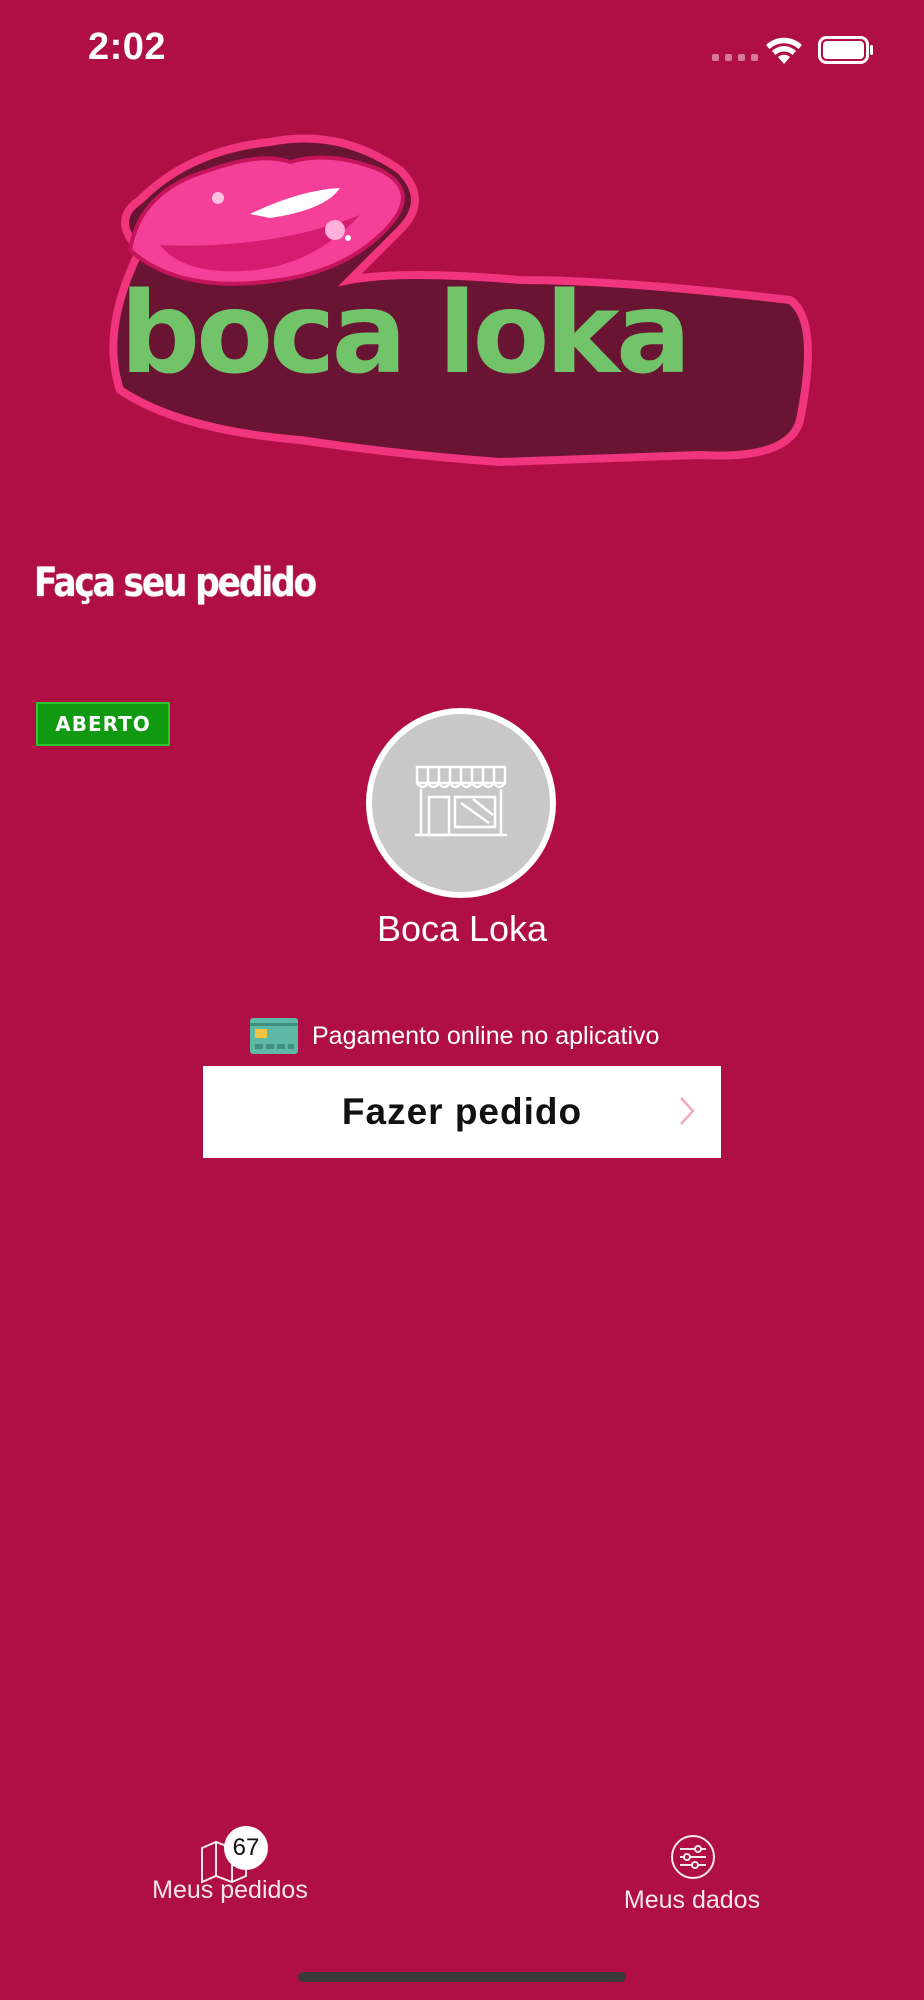 The image size is (924, 2000). Describe the element at coordinates (692, 1900) in the screenshot. I see `tab-my-data-label: Meus dados` at that location.